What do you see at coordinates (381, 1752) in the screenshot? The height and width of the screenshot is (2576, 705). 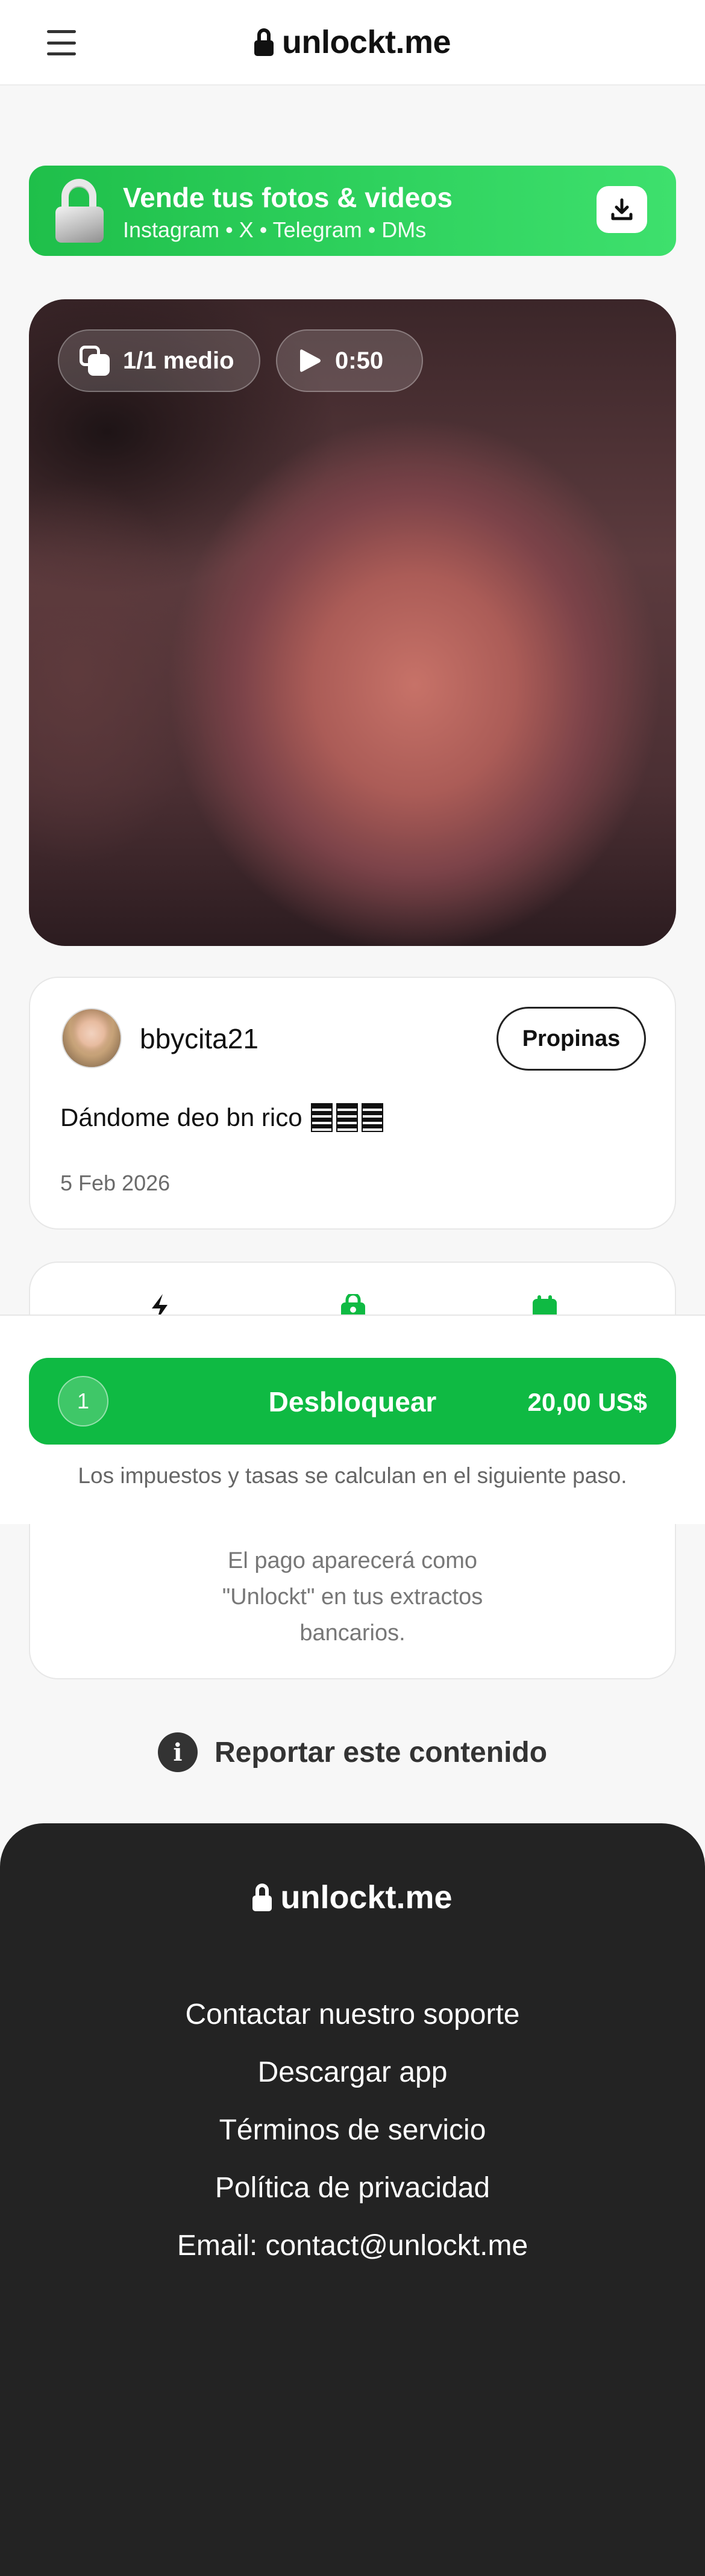 I see `report-label: Reportar este contenido` at bounding box center [381, 1752].